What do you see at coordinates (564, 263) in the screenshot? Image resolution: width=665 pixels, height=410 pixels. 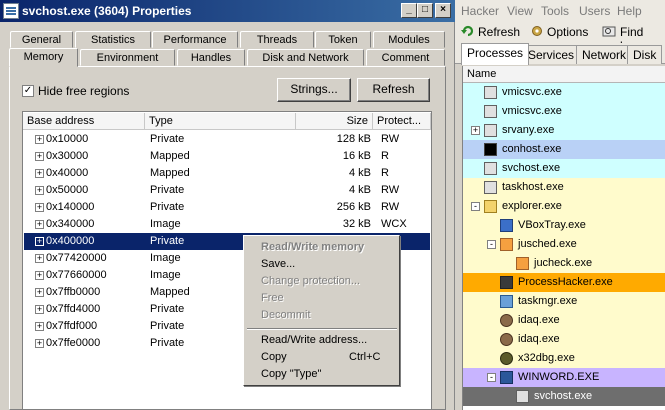 I see `process-row: jucheck.exe` at bounding box center [564, 263].